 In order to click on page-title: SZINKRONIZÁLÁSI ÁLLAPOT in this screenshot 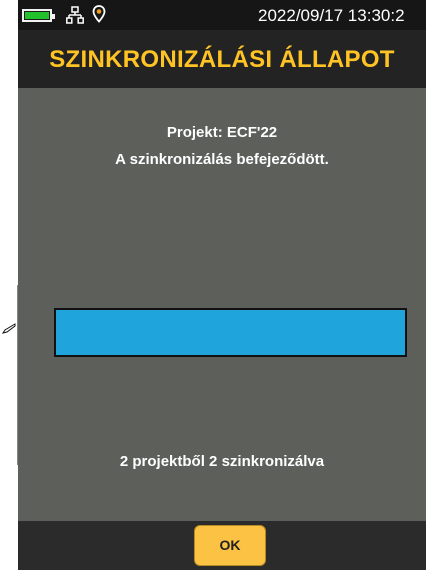, I will do `click(222, 59)`.